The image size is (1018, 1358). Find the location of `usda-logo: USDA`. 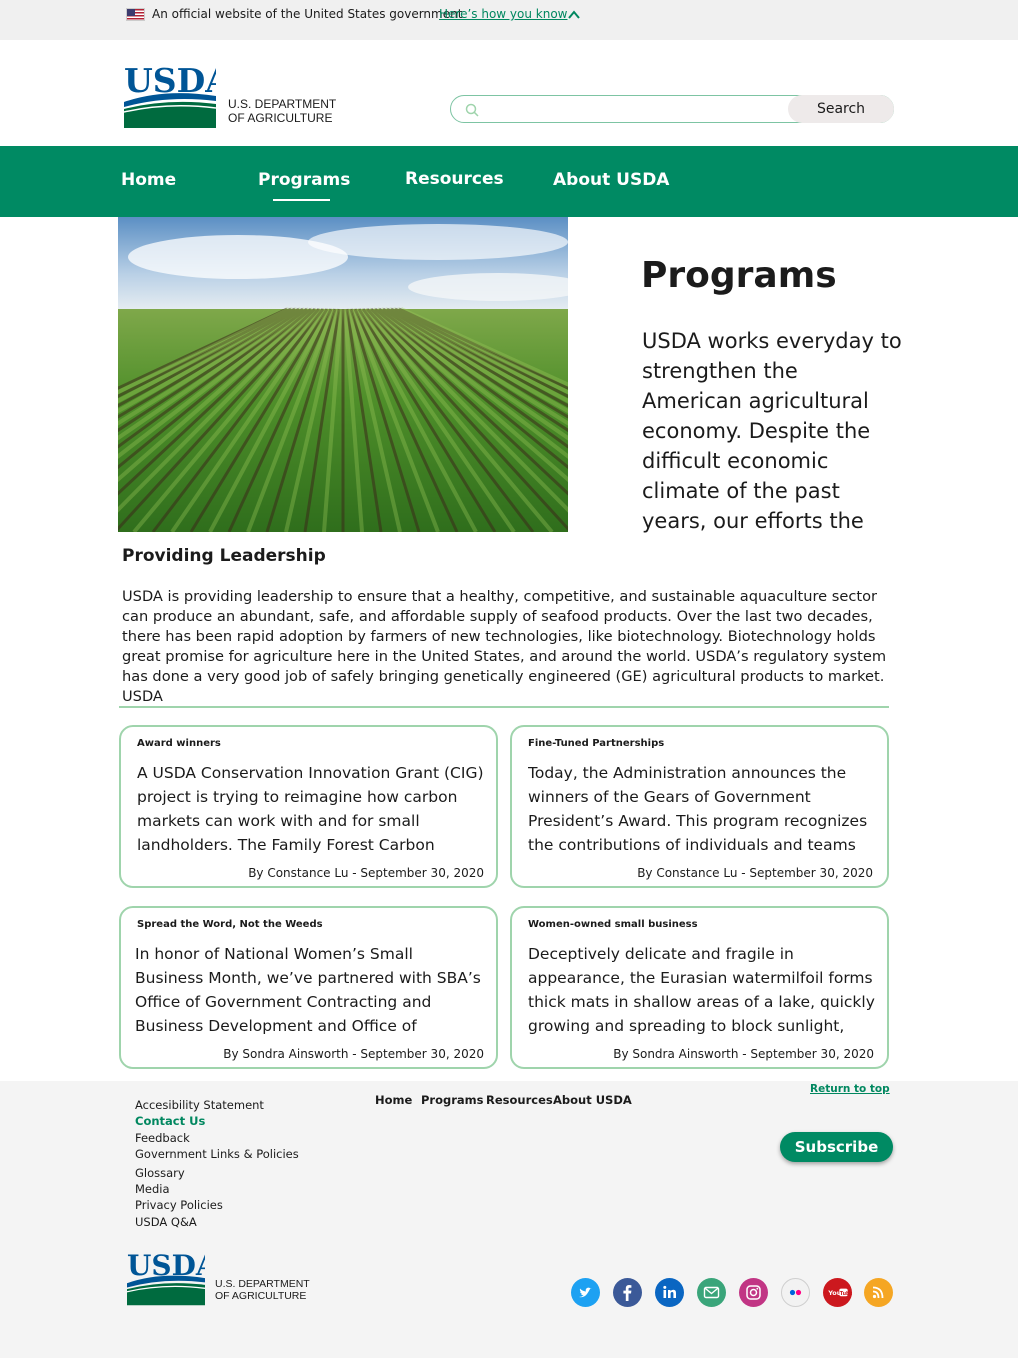

usda-logo: USDA is located at coordinates (177, 97).